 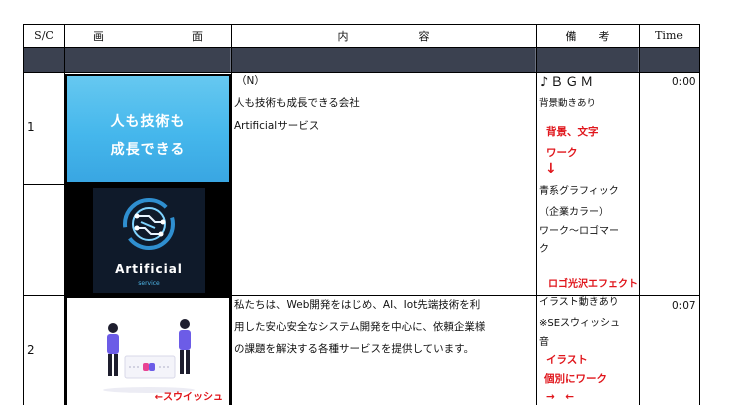 I want to click on remark-line: ワーク～ロゴマー, so click(x=579, y=231).